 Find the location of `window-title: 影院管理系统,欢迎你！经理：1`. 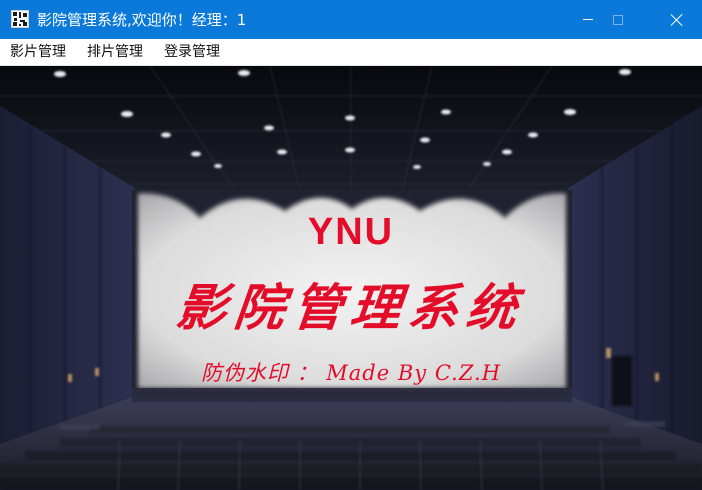

window-title: 影院管理系统,欢迎你！经理：1 is located at coordinates (142, 20).